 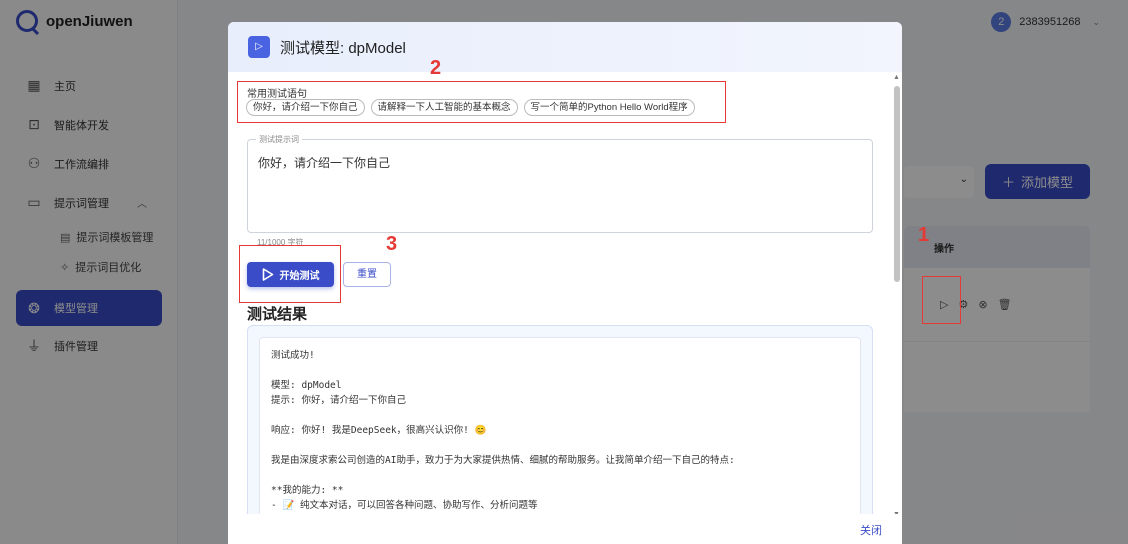 What do you see at coordinates (392, 244) in the screenshot?
I see `annotation-number-3: 3` at bounding box center [392, 244].